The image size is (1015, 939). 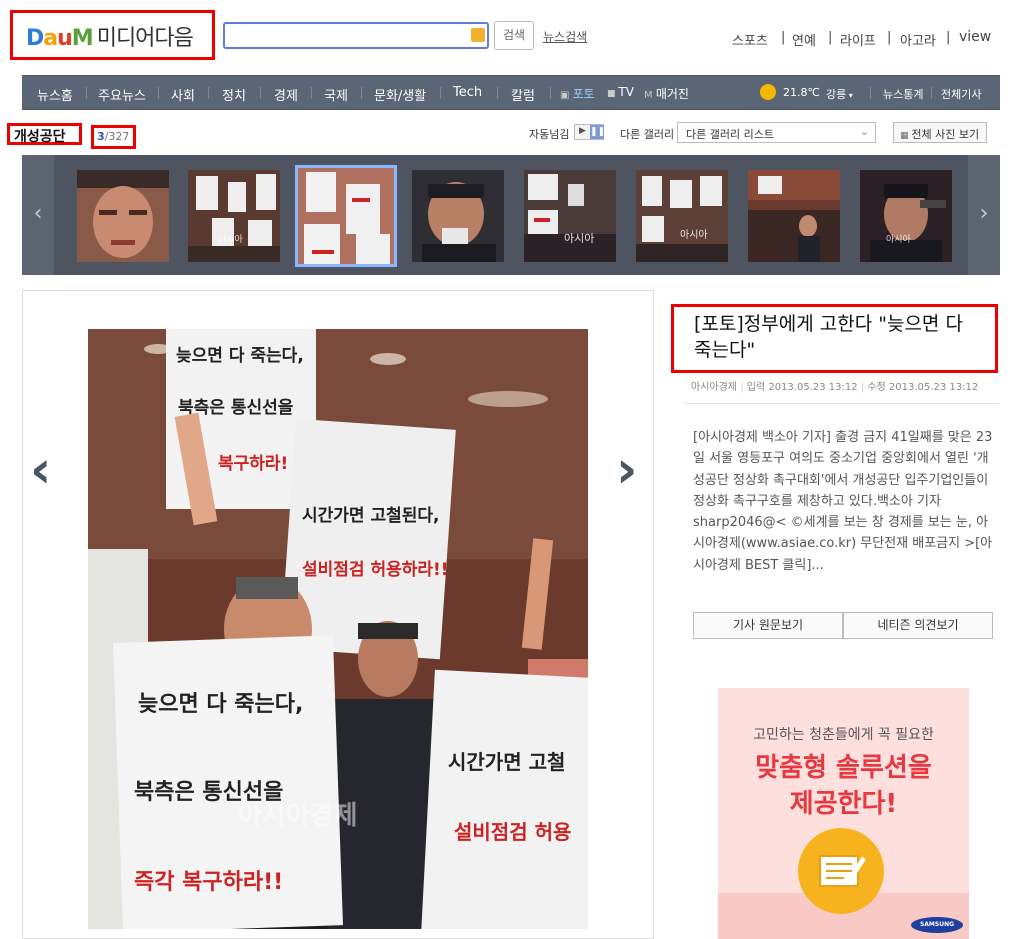 What do you see at coordinates (253, 464) in the screenshot?
I see `svg-text: 복구하라!` at bounding box center [253, 464].